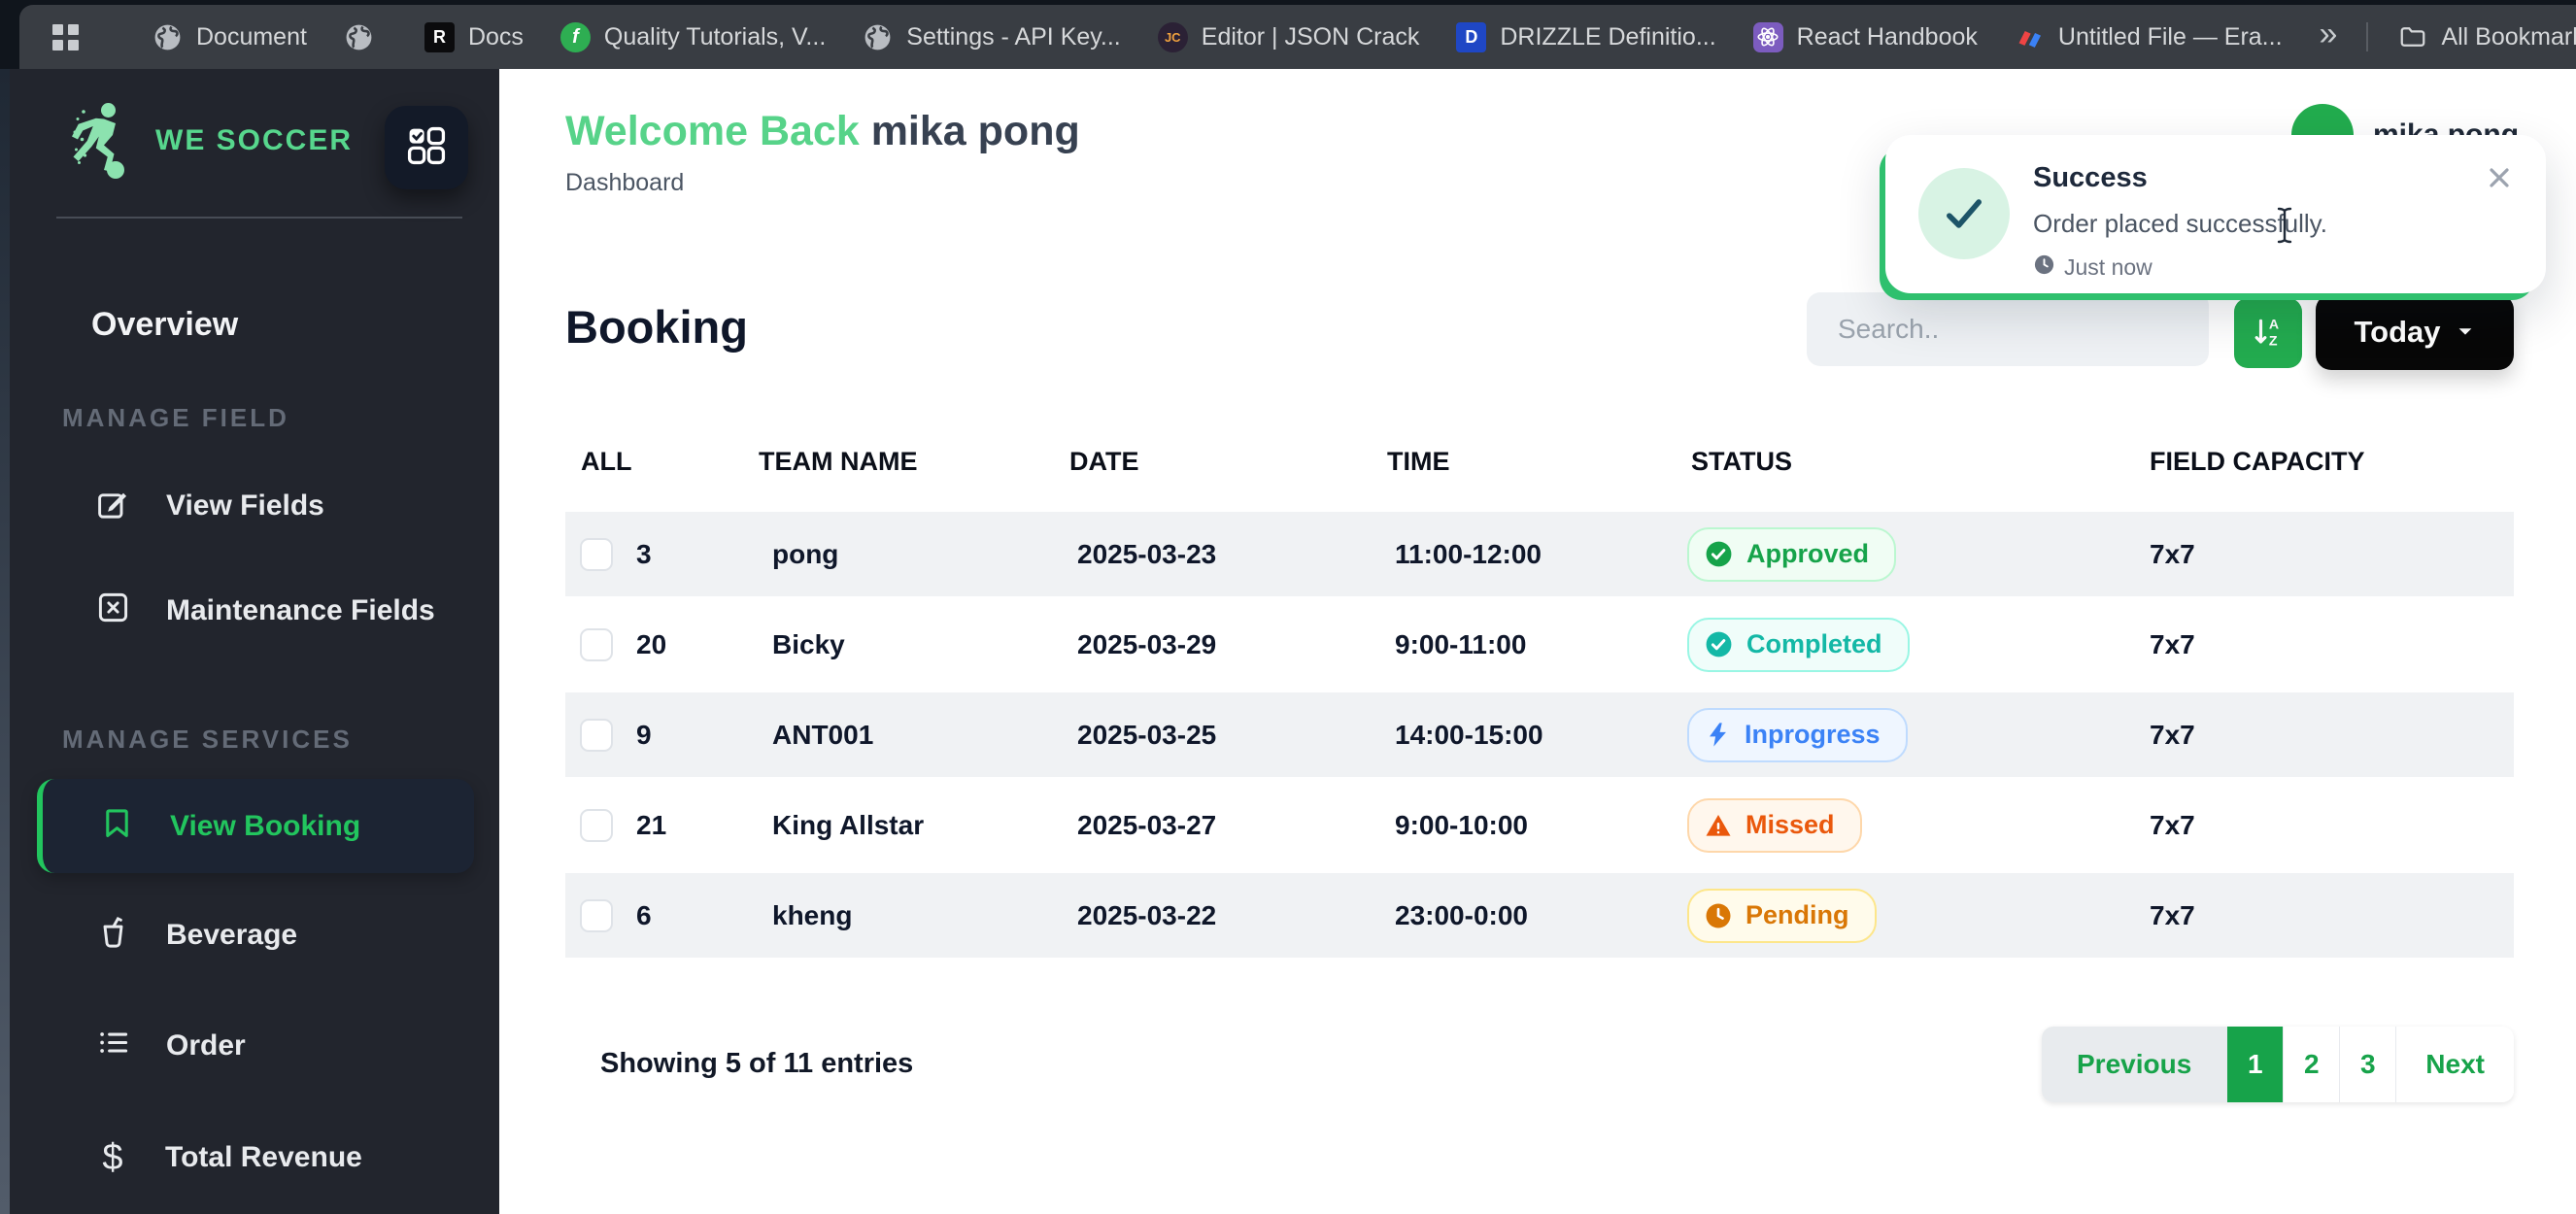  I want to click on today-filter-button: Today, so click(2415, 332).